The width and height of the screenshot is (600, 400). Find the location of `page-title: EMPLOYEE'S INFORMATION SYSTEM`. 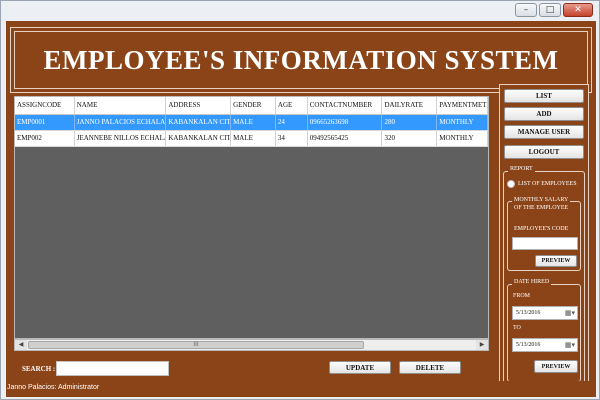

page-title: EMPLOYEE'S INFORMATION SYSTEM is located at coordinates (301, 59).